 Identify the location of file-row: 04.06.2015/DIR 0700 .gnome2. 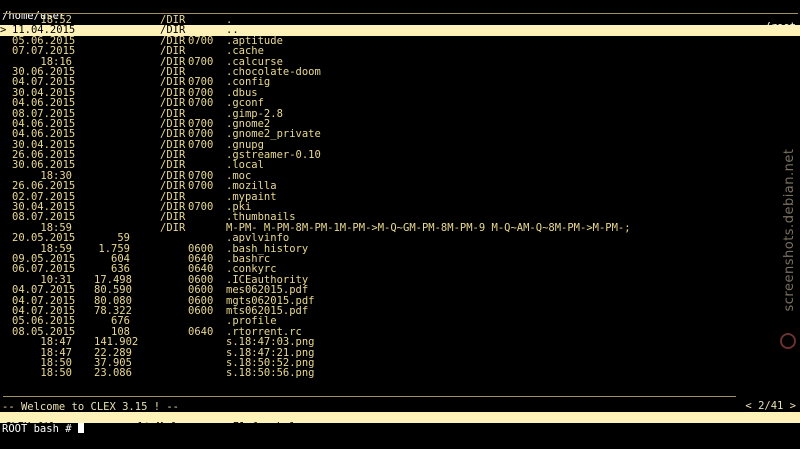
(400, 123).